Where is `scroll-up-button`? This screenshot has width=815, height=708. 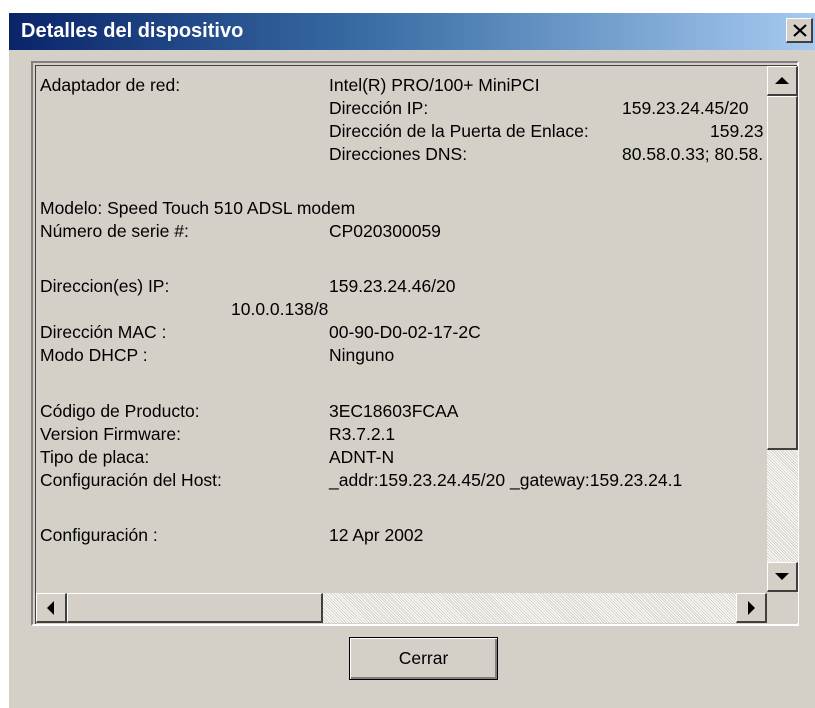 scroll-up-button is located at coordinates (782, 81).